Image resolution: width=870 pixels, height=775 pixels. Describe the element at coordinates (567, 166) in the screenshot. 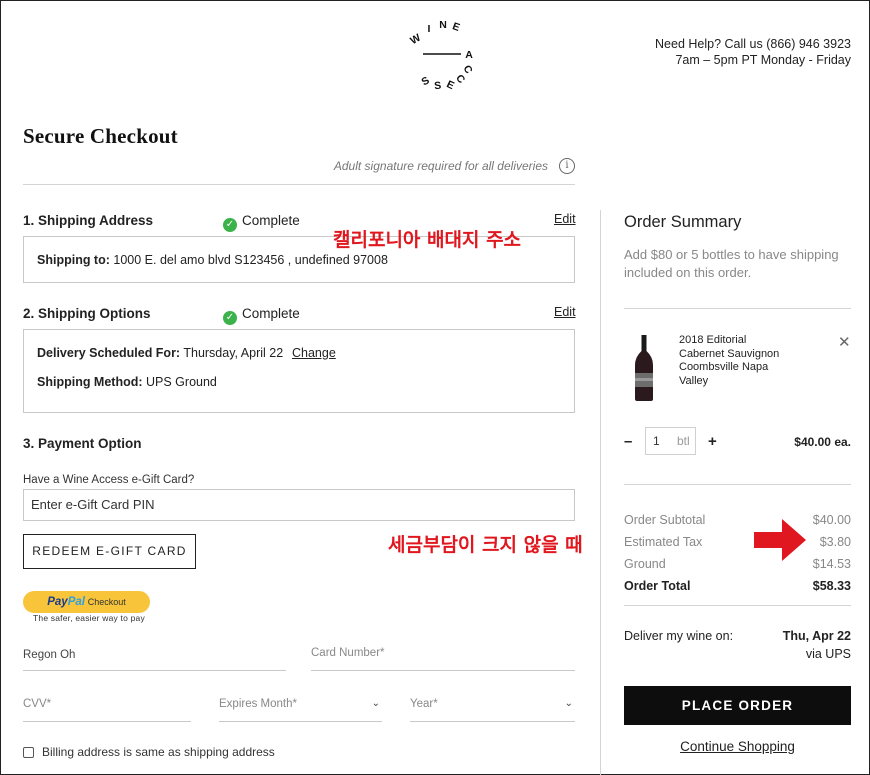

I see `info-icon: i` at that location.